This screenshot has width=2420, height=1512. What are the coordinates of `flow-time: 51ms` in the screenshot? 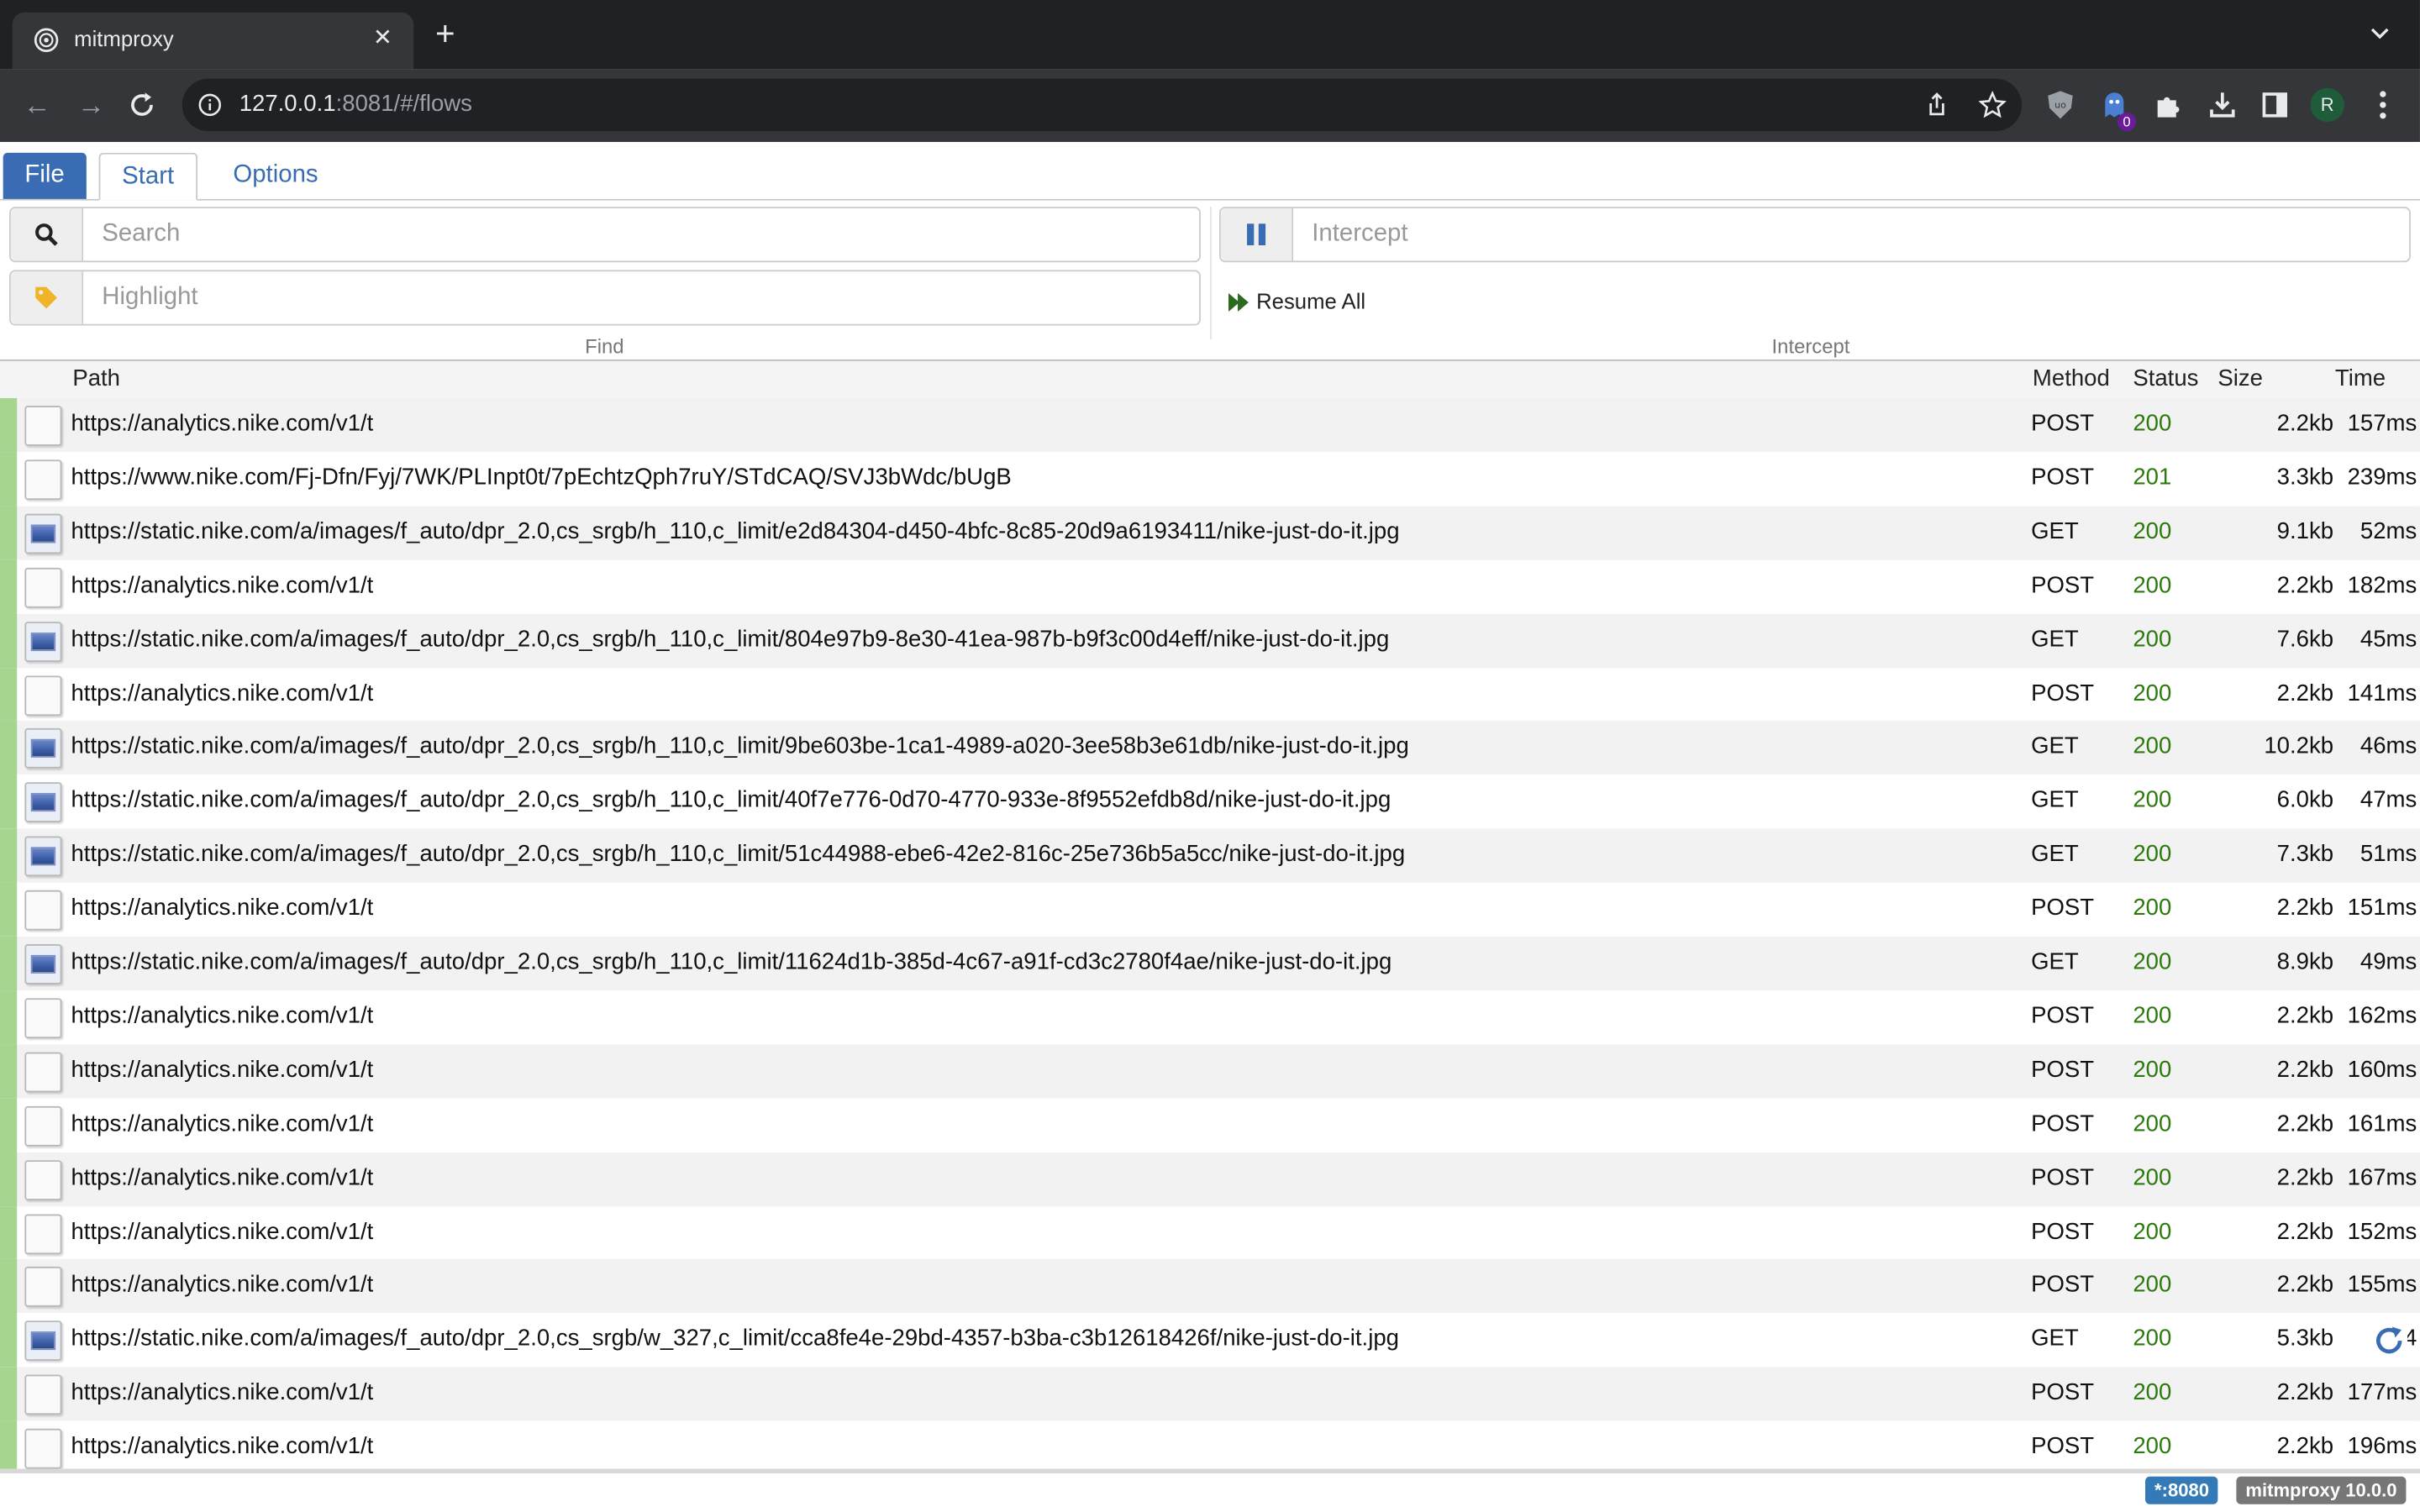 It's located at (2389, 854).